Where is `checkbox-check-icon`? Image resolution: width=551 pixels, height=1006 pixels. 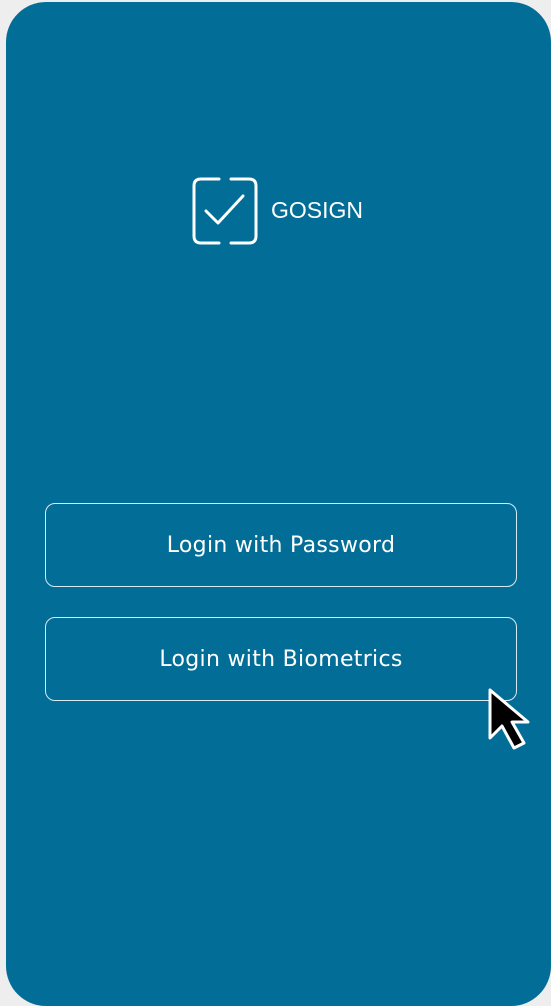 checkbox-check-icon is located at coordinates (225, 211).